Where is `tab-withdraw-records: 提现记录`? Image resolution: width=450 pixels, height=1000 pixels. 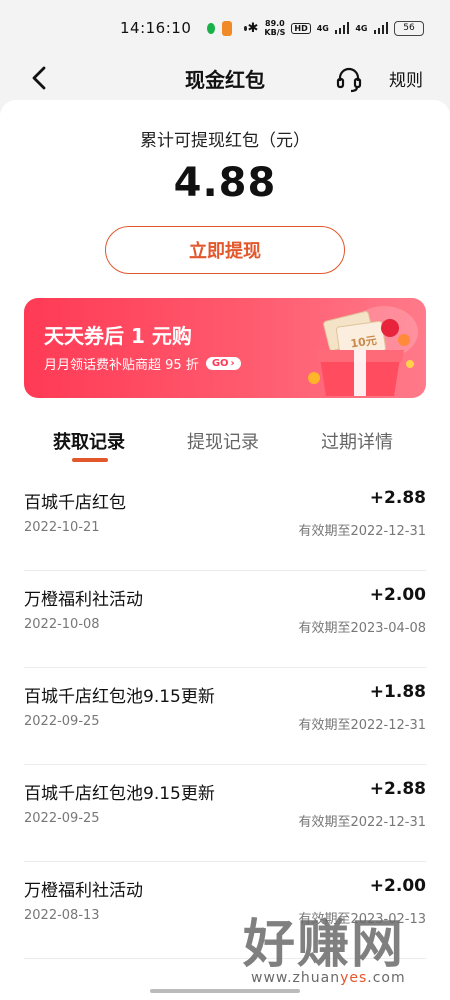
tab-withdraw-records: 提现记录 is located at coordinates (223, 441).